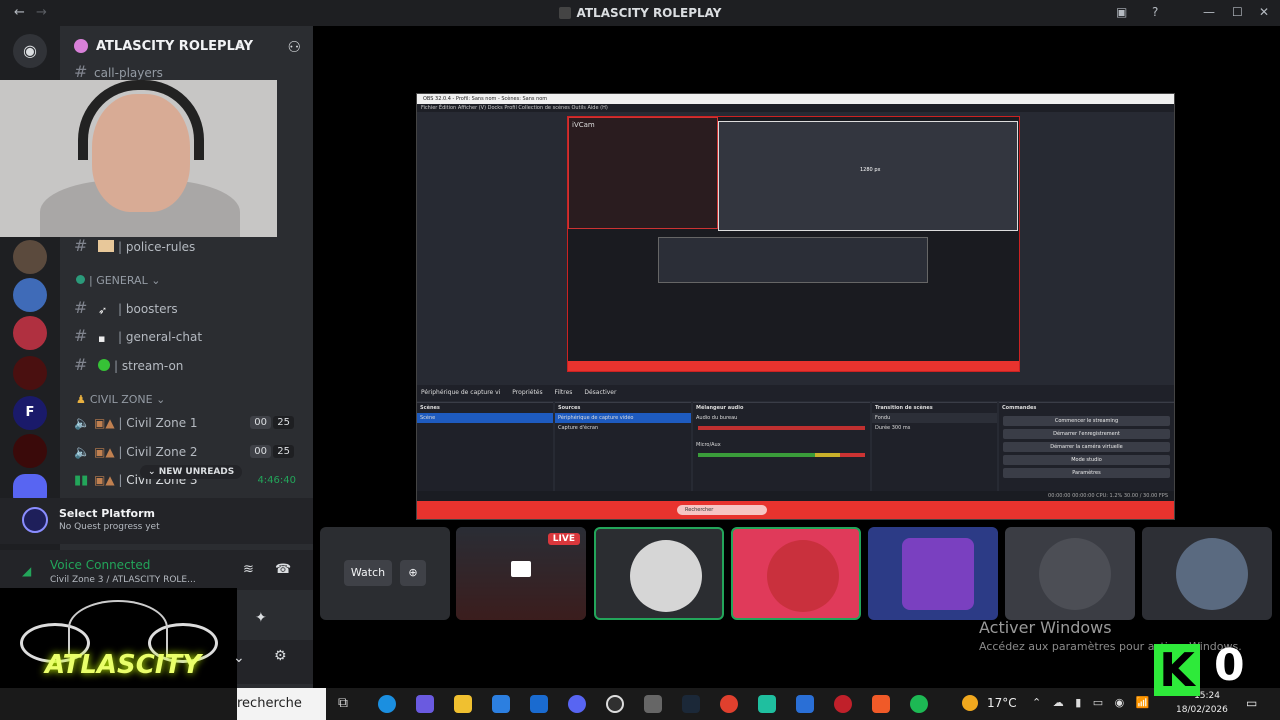  I want to click on inbox-icon: ▣, so click(1121, 12).